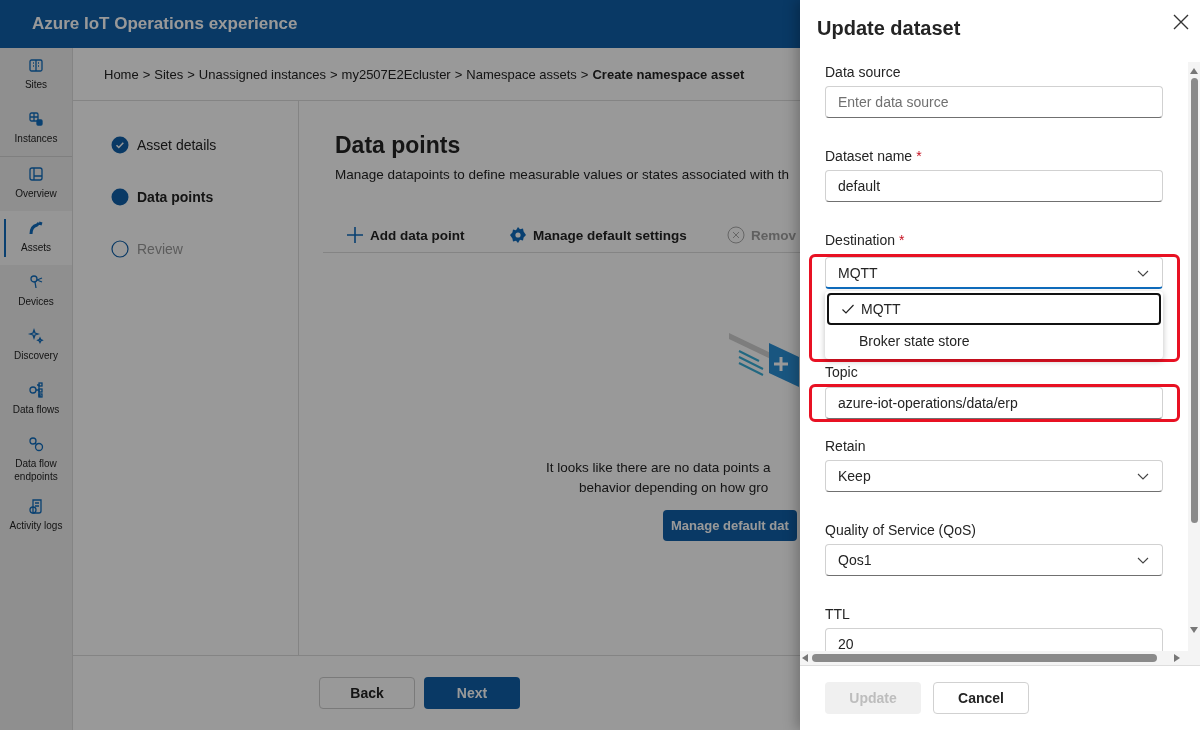  Describe the element at coordinates (175, 197) in the screenshot. I see `step-label: Data points` at that location.